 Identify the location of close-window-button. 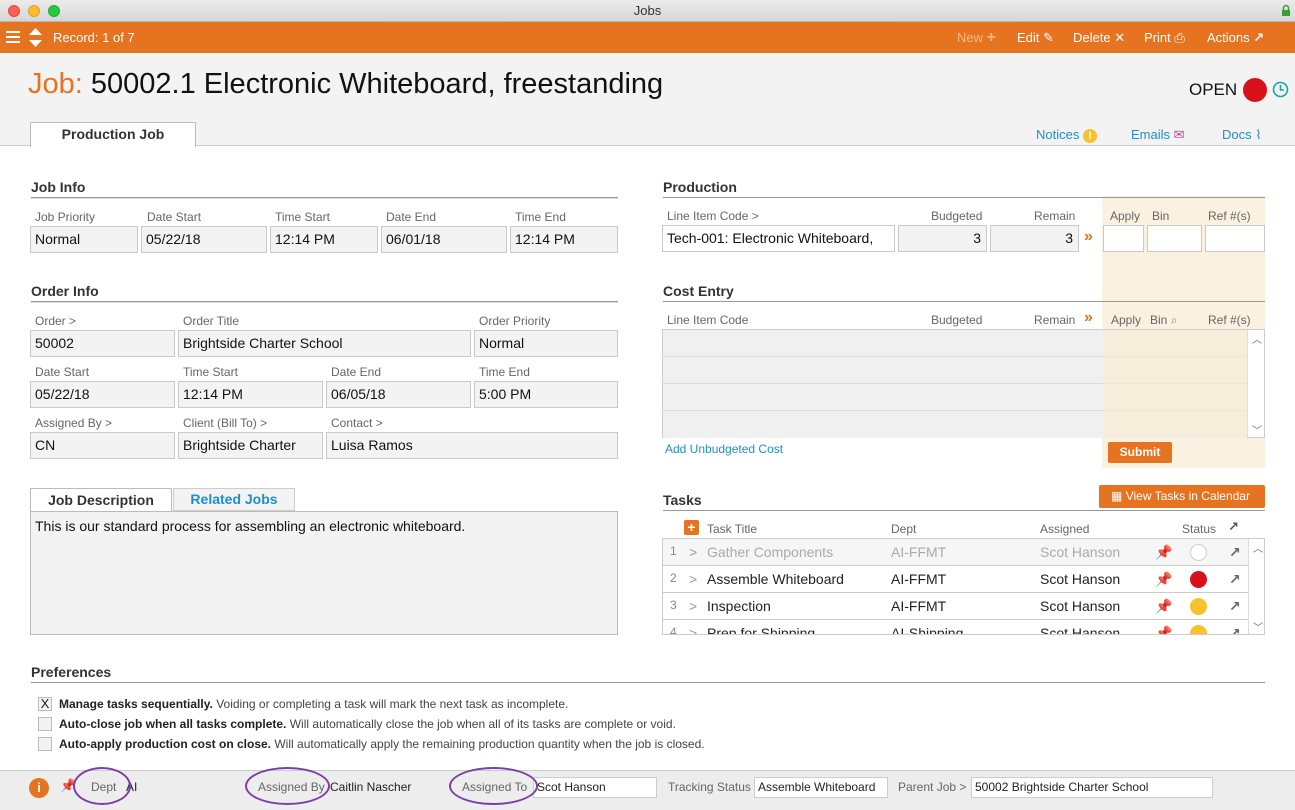
(14, 11).